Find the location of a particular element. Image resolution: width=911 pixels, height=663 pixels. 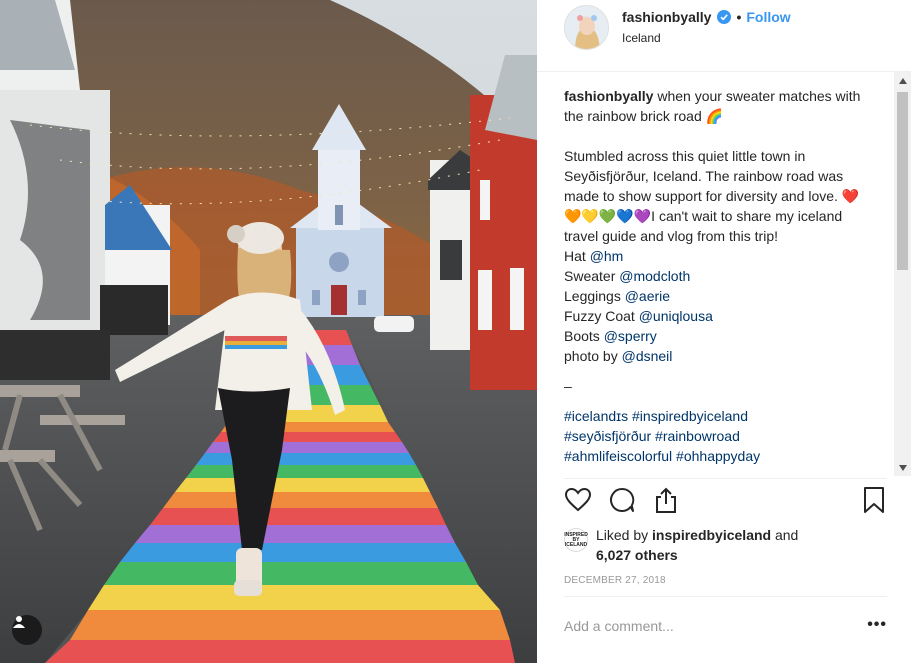

comment-button is located at coordinates (622, 500).